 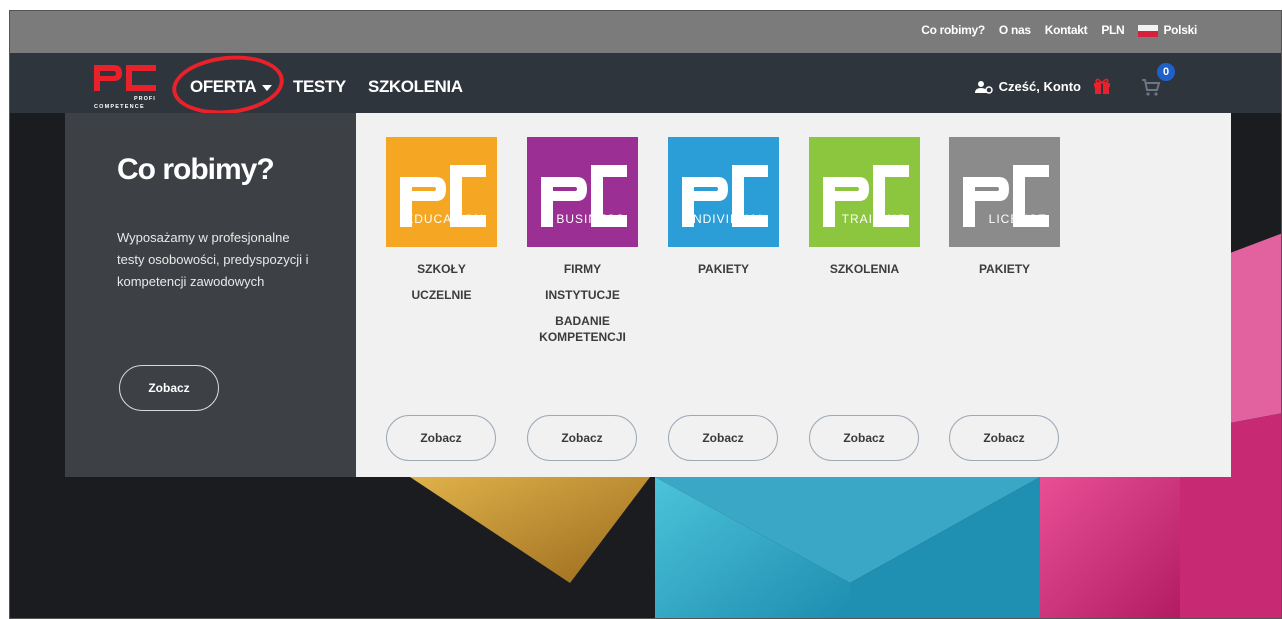 I want to click on cart-icon, so click(x=1151, y=87).